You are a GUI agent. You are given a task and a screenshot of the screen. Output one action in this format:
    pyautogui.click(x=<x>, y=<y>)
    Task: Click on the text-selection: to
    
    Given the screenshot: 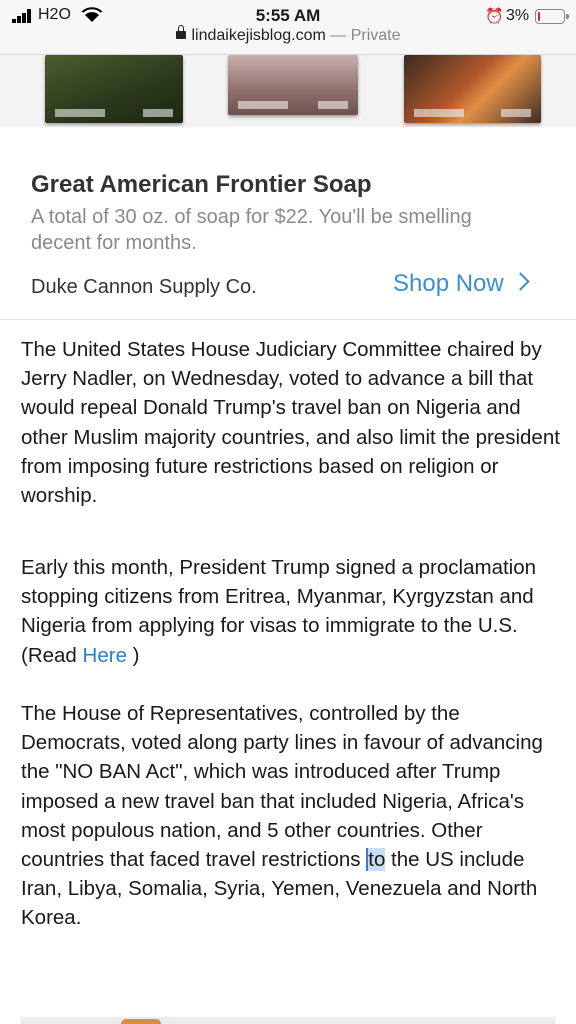 What is the action you would take?
    pyautogui.click(x=376, y=860)
    